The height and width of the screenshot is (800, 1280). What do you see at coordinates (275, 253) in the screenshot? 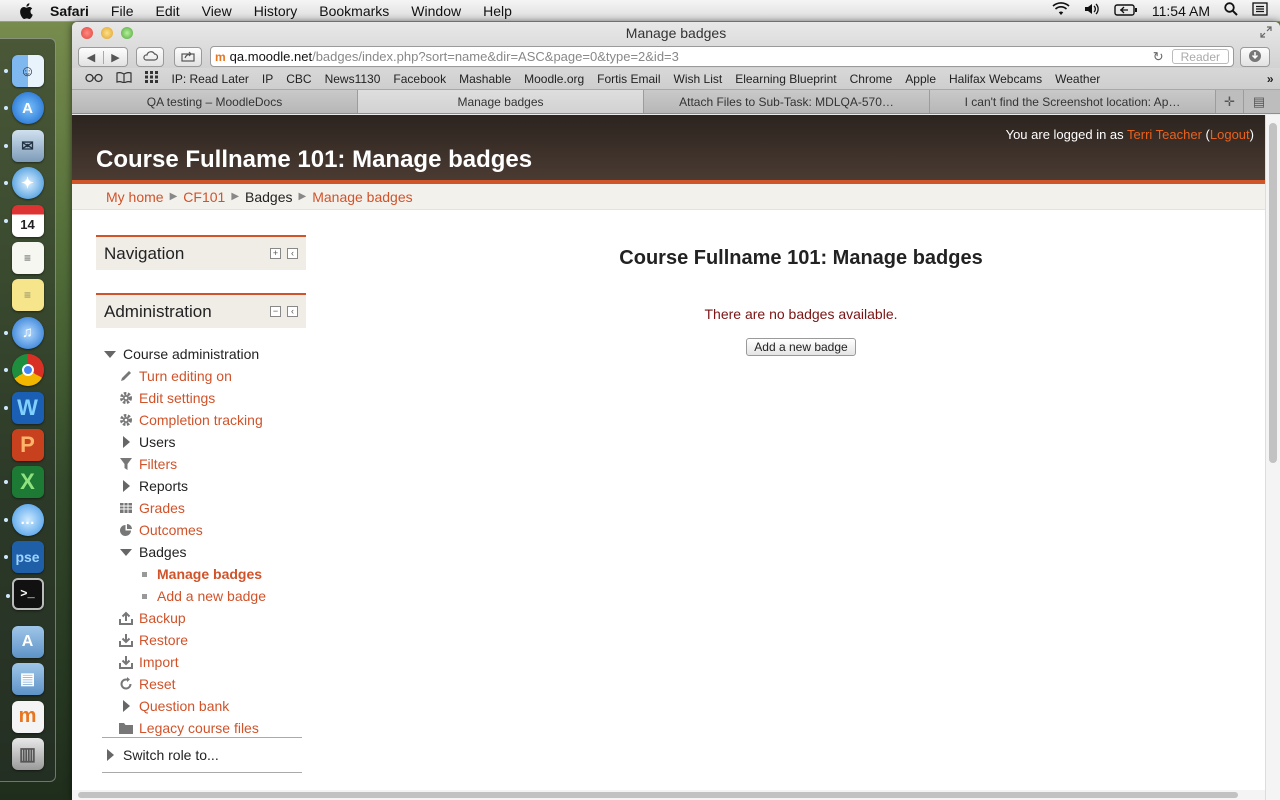
I see `expand-block-icon: +` at bounding box center [275, 253].